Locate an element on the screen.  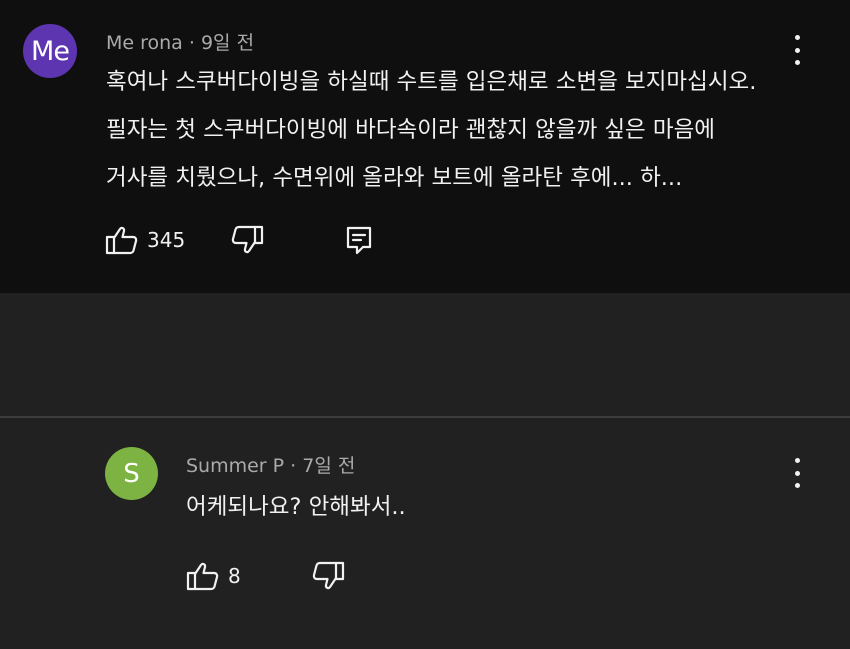
comment-line: 필자는 첫 스쿠버다이빙에 바다속이라 괜찮지 않을까 싶은 마음에 is located at coordinates (410, 130).